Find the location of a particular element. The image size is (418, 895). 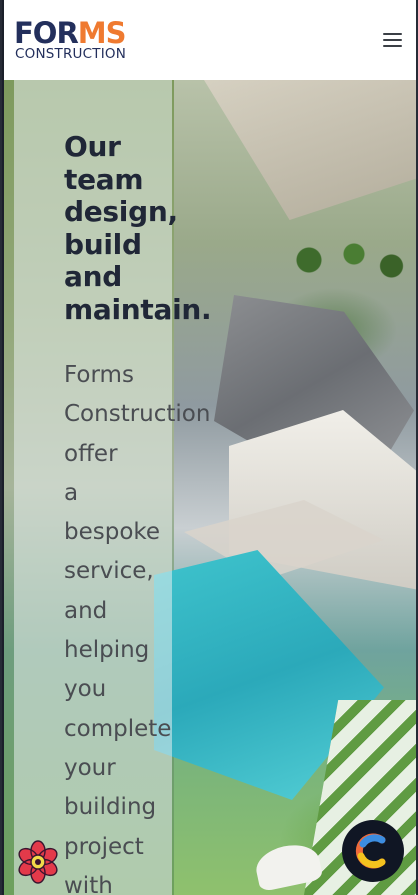

logo-for: FOR is located at coordinates (46, 33).